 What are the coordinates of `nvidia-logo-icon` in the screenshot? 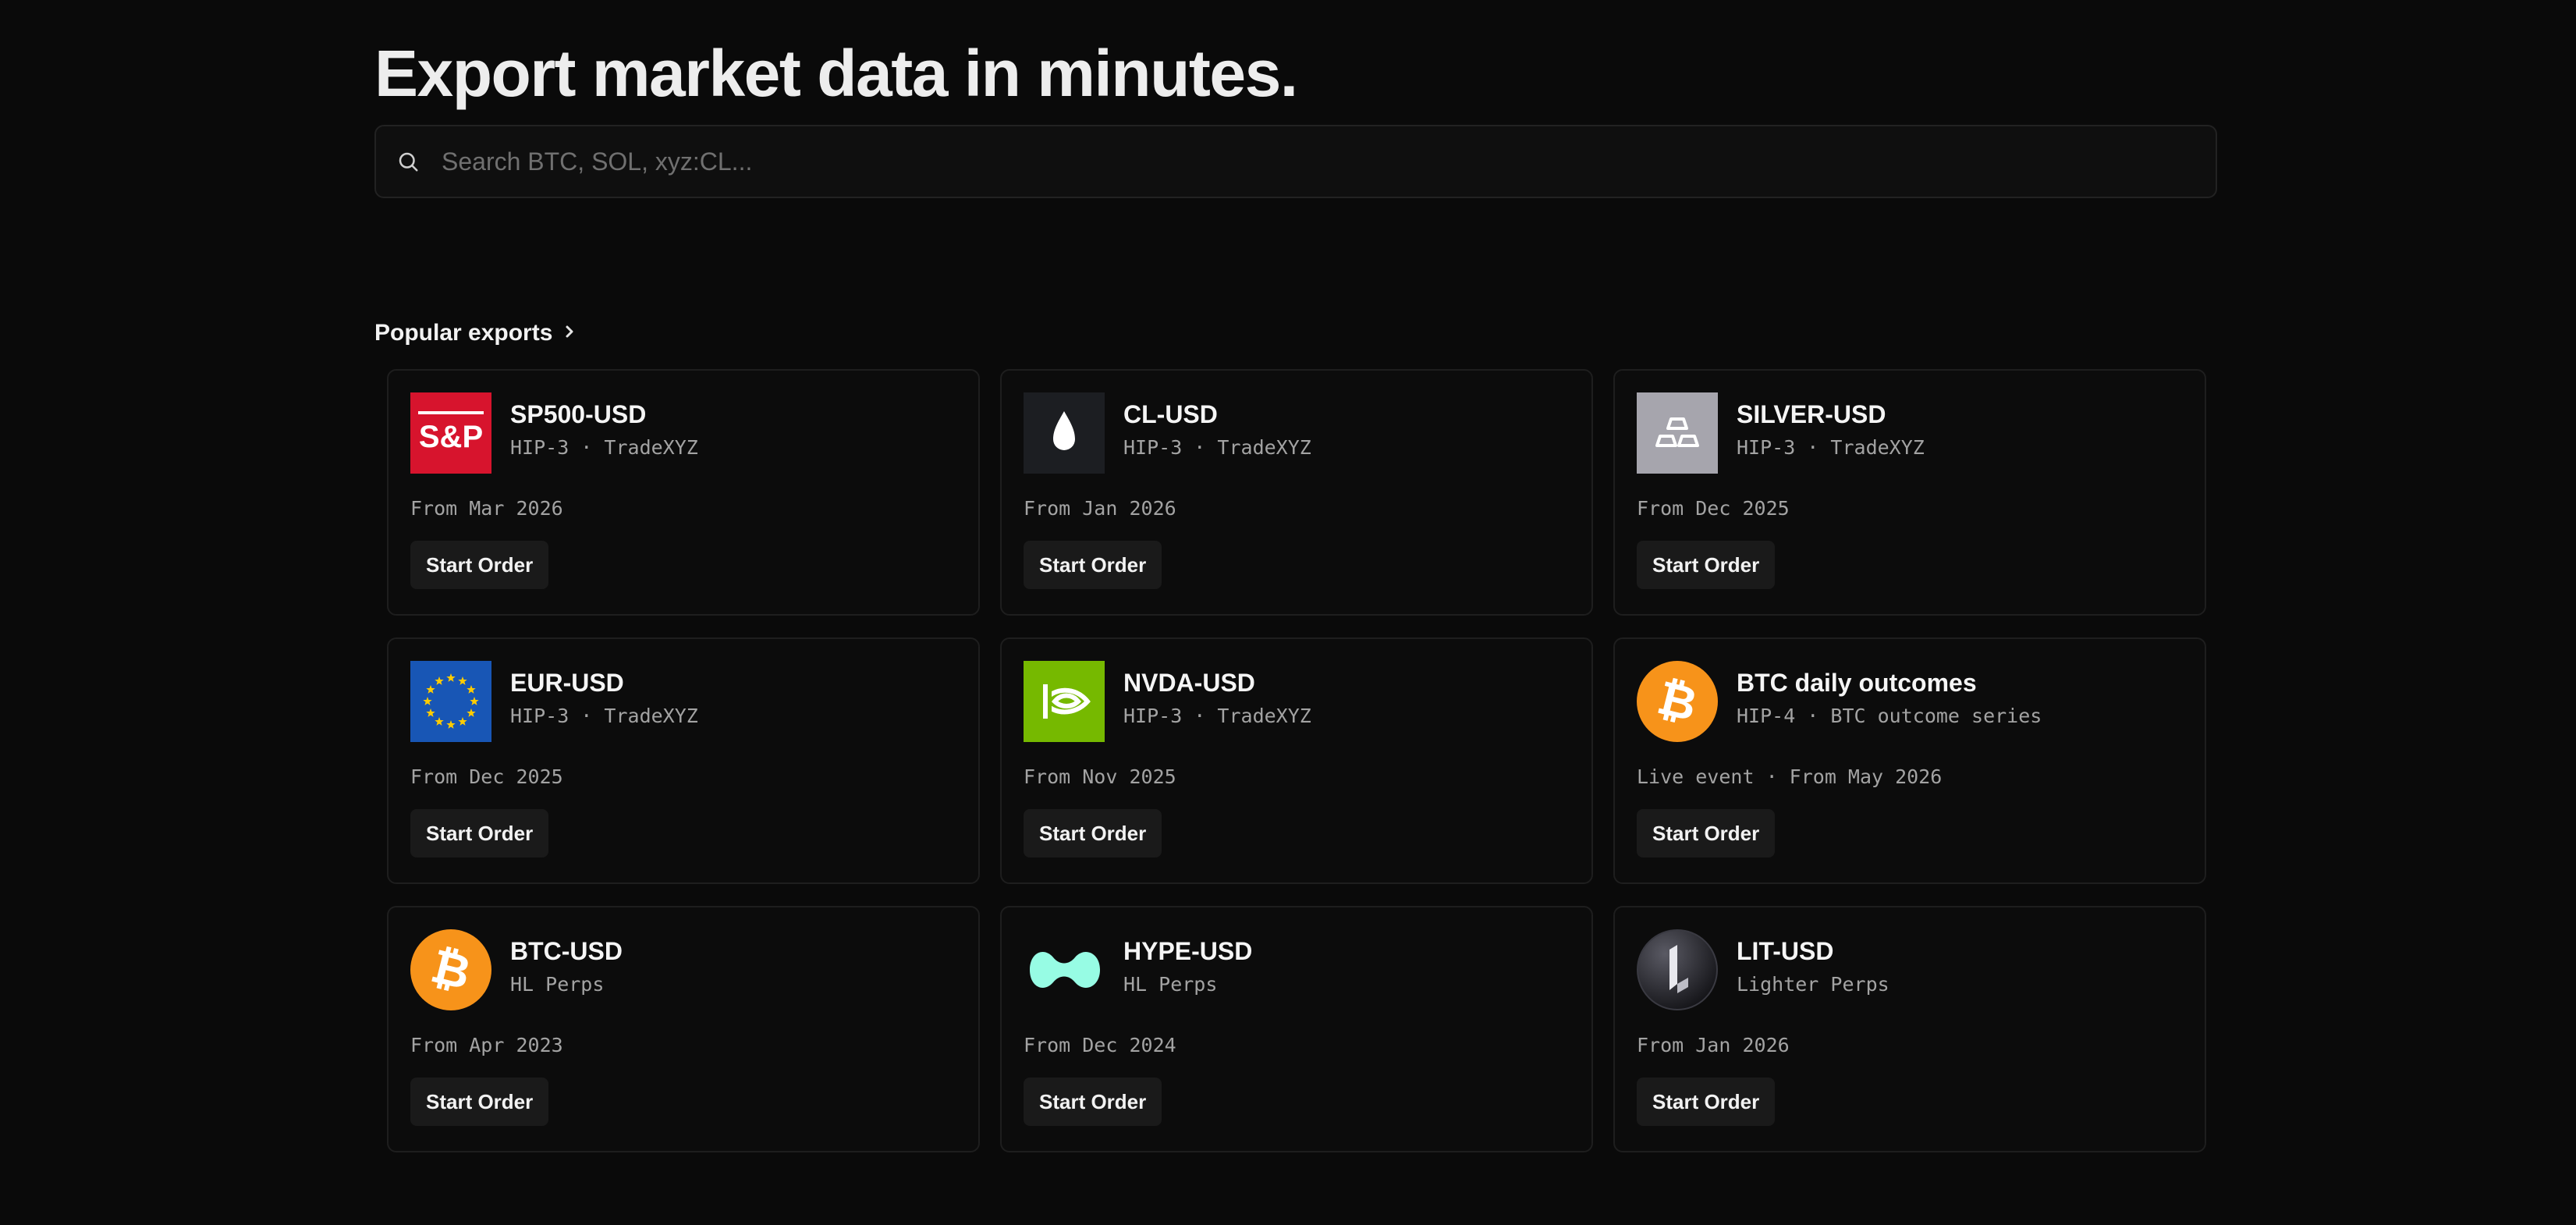 It's located at (1064, 701).